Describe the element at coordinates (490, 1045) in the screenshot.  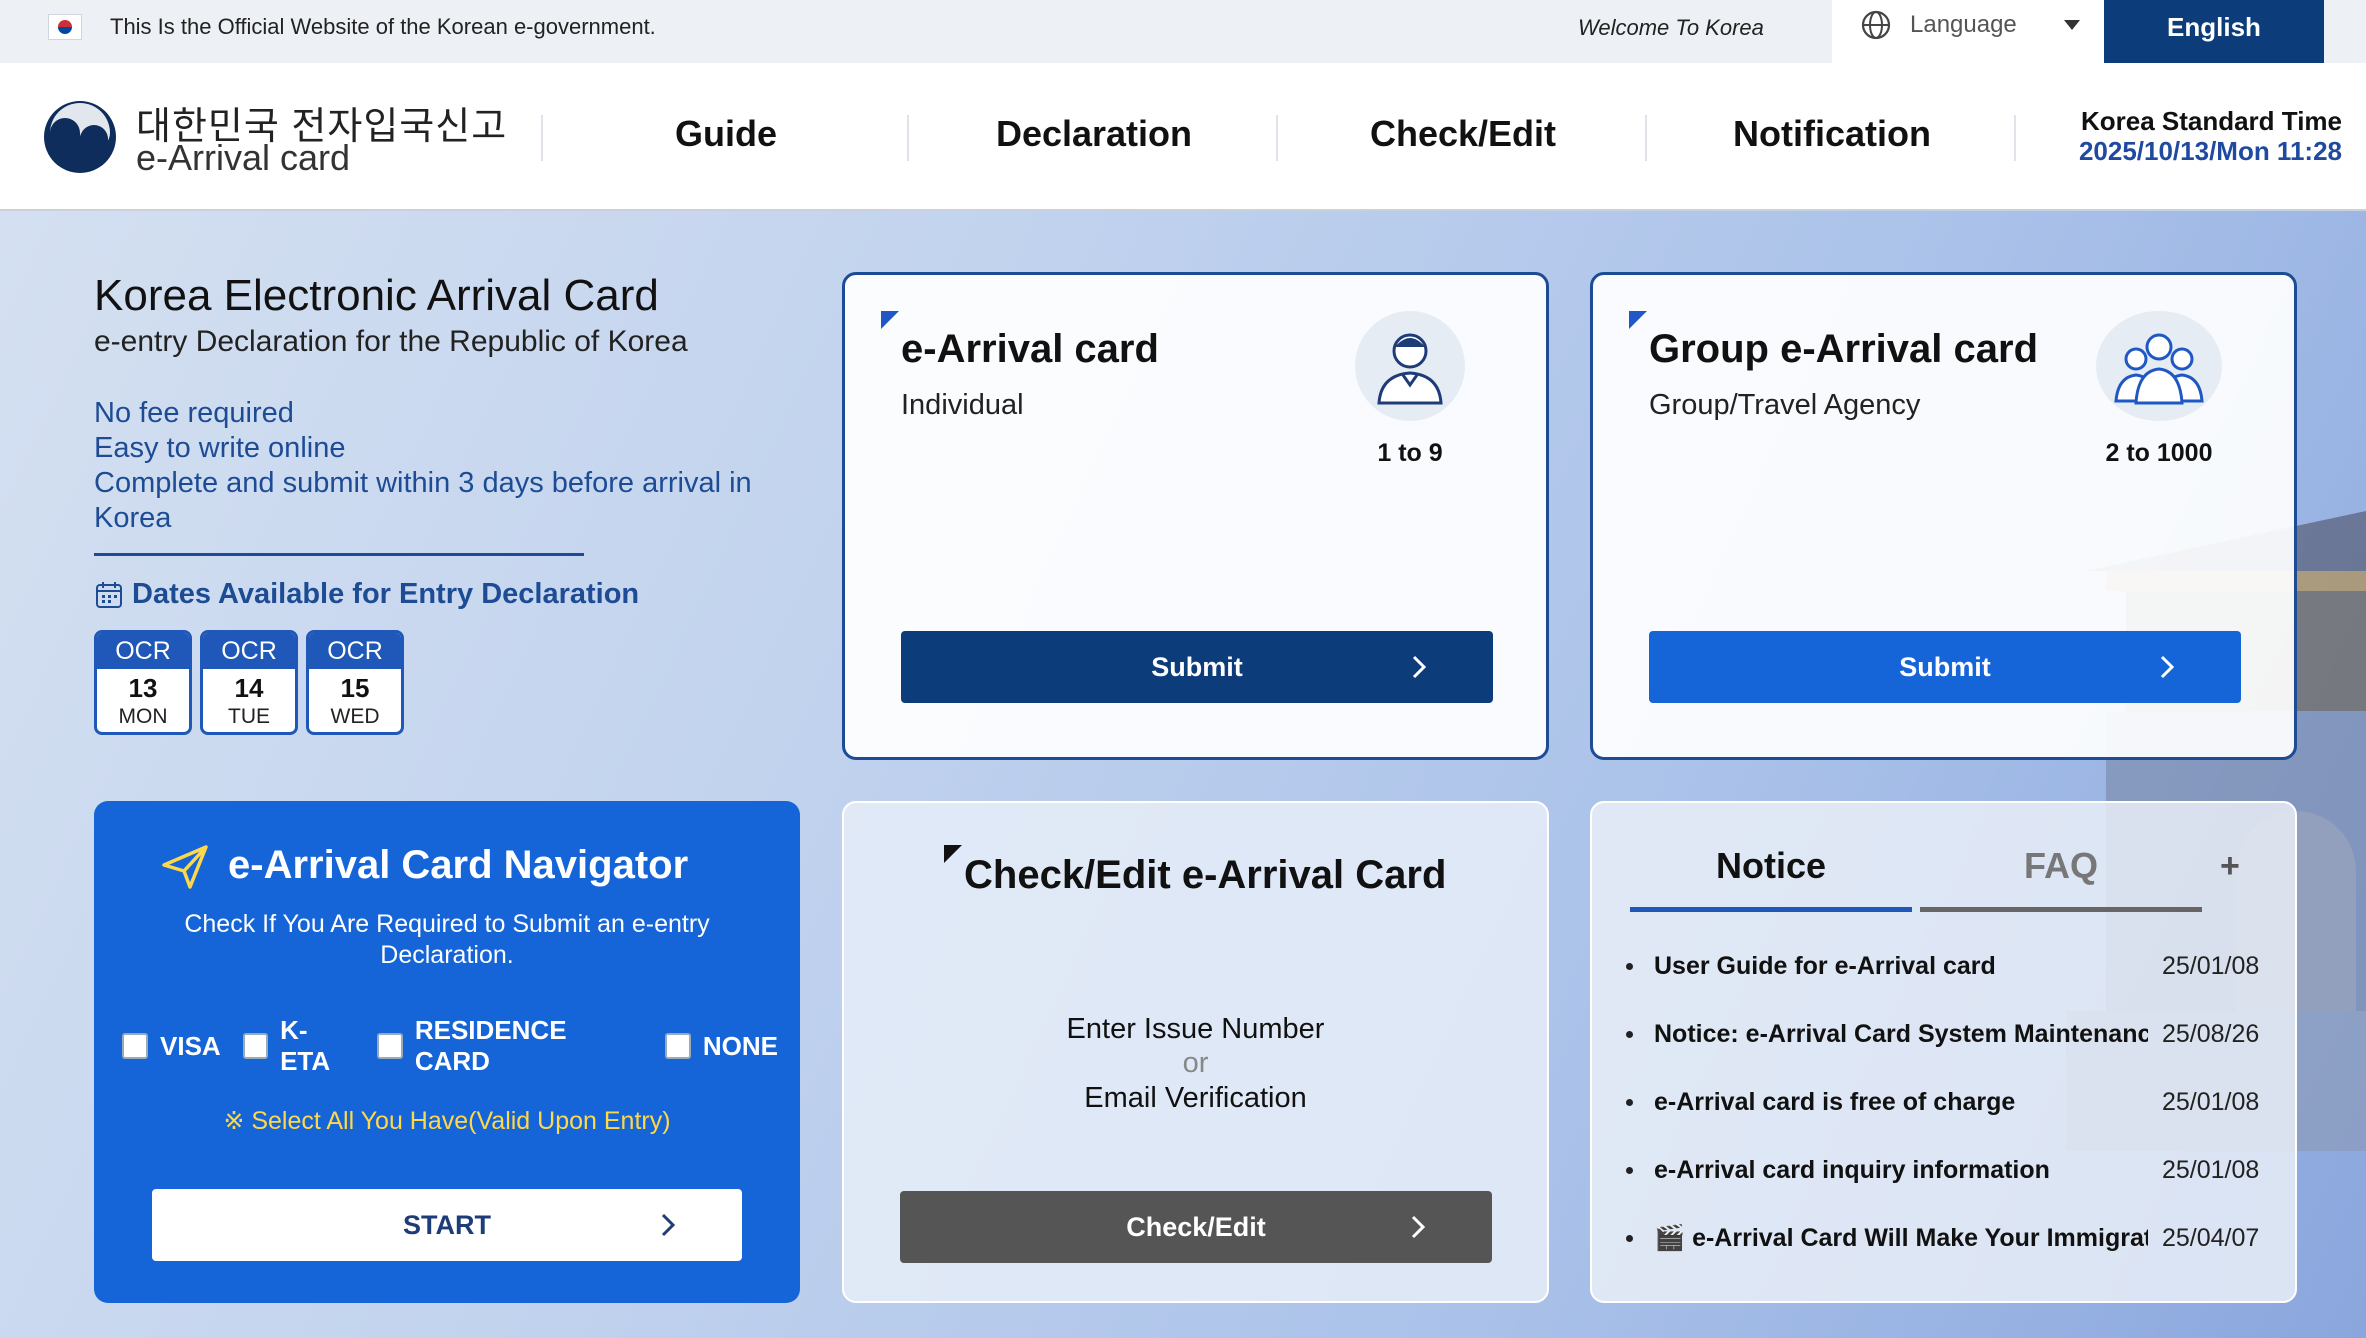
I see `checkbox-label: RESIDENCE CARD` at that location.